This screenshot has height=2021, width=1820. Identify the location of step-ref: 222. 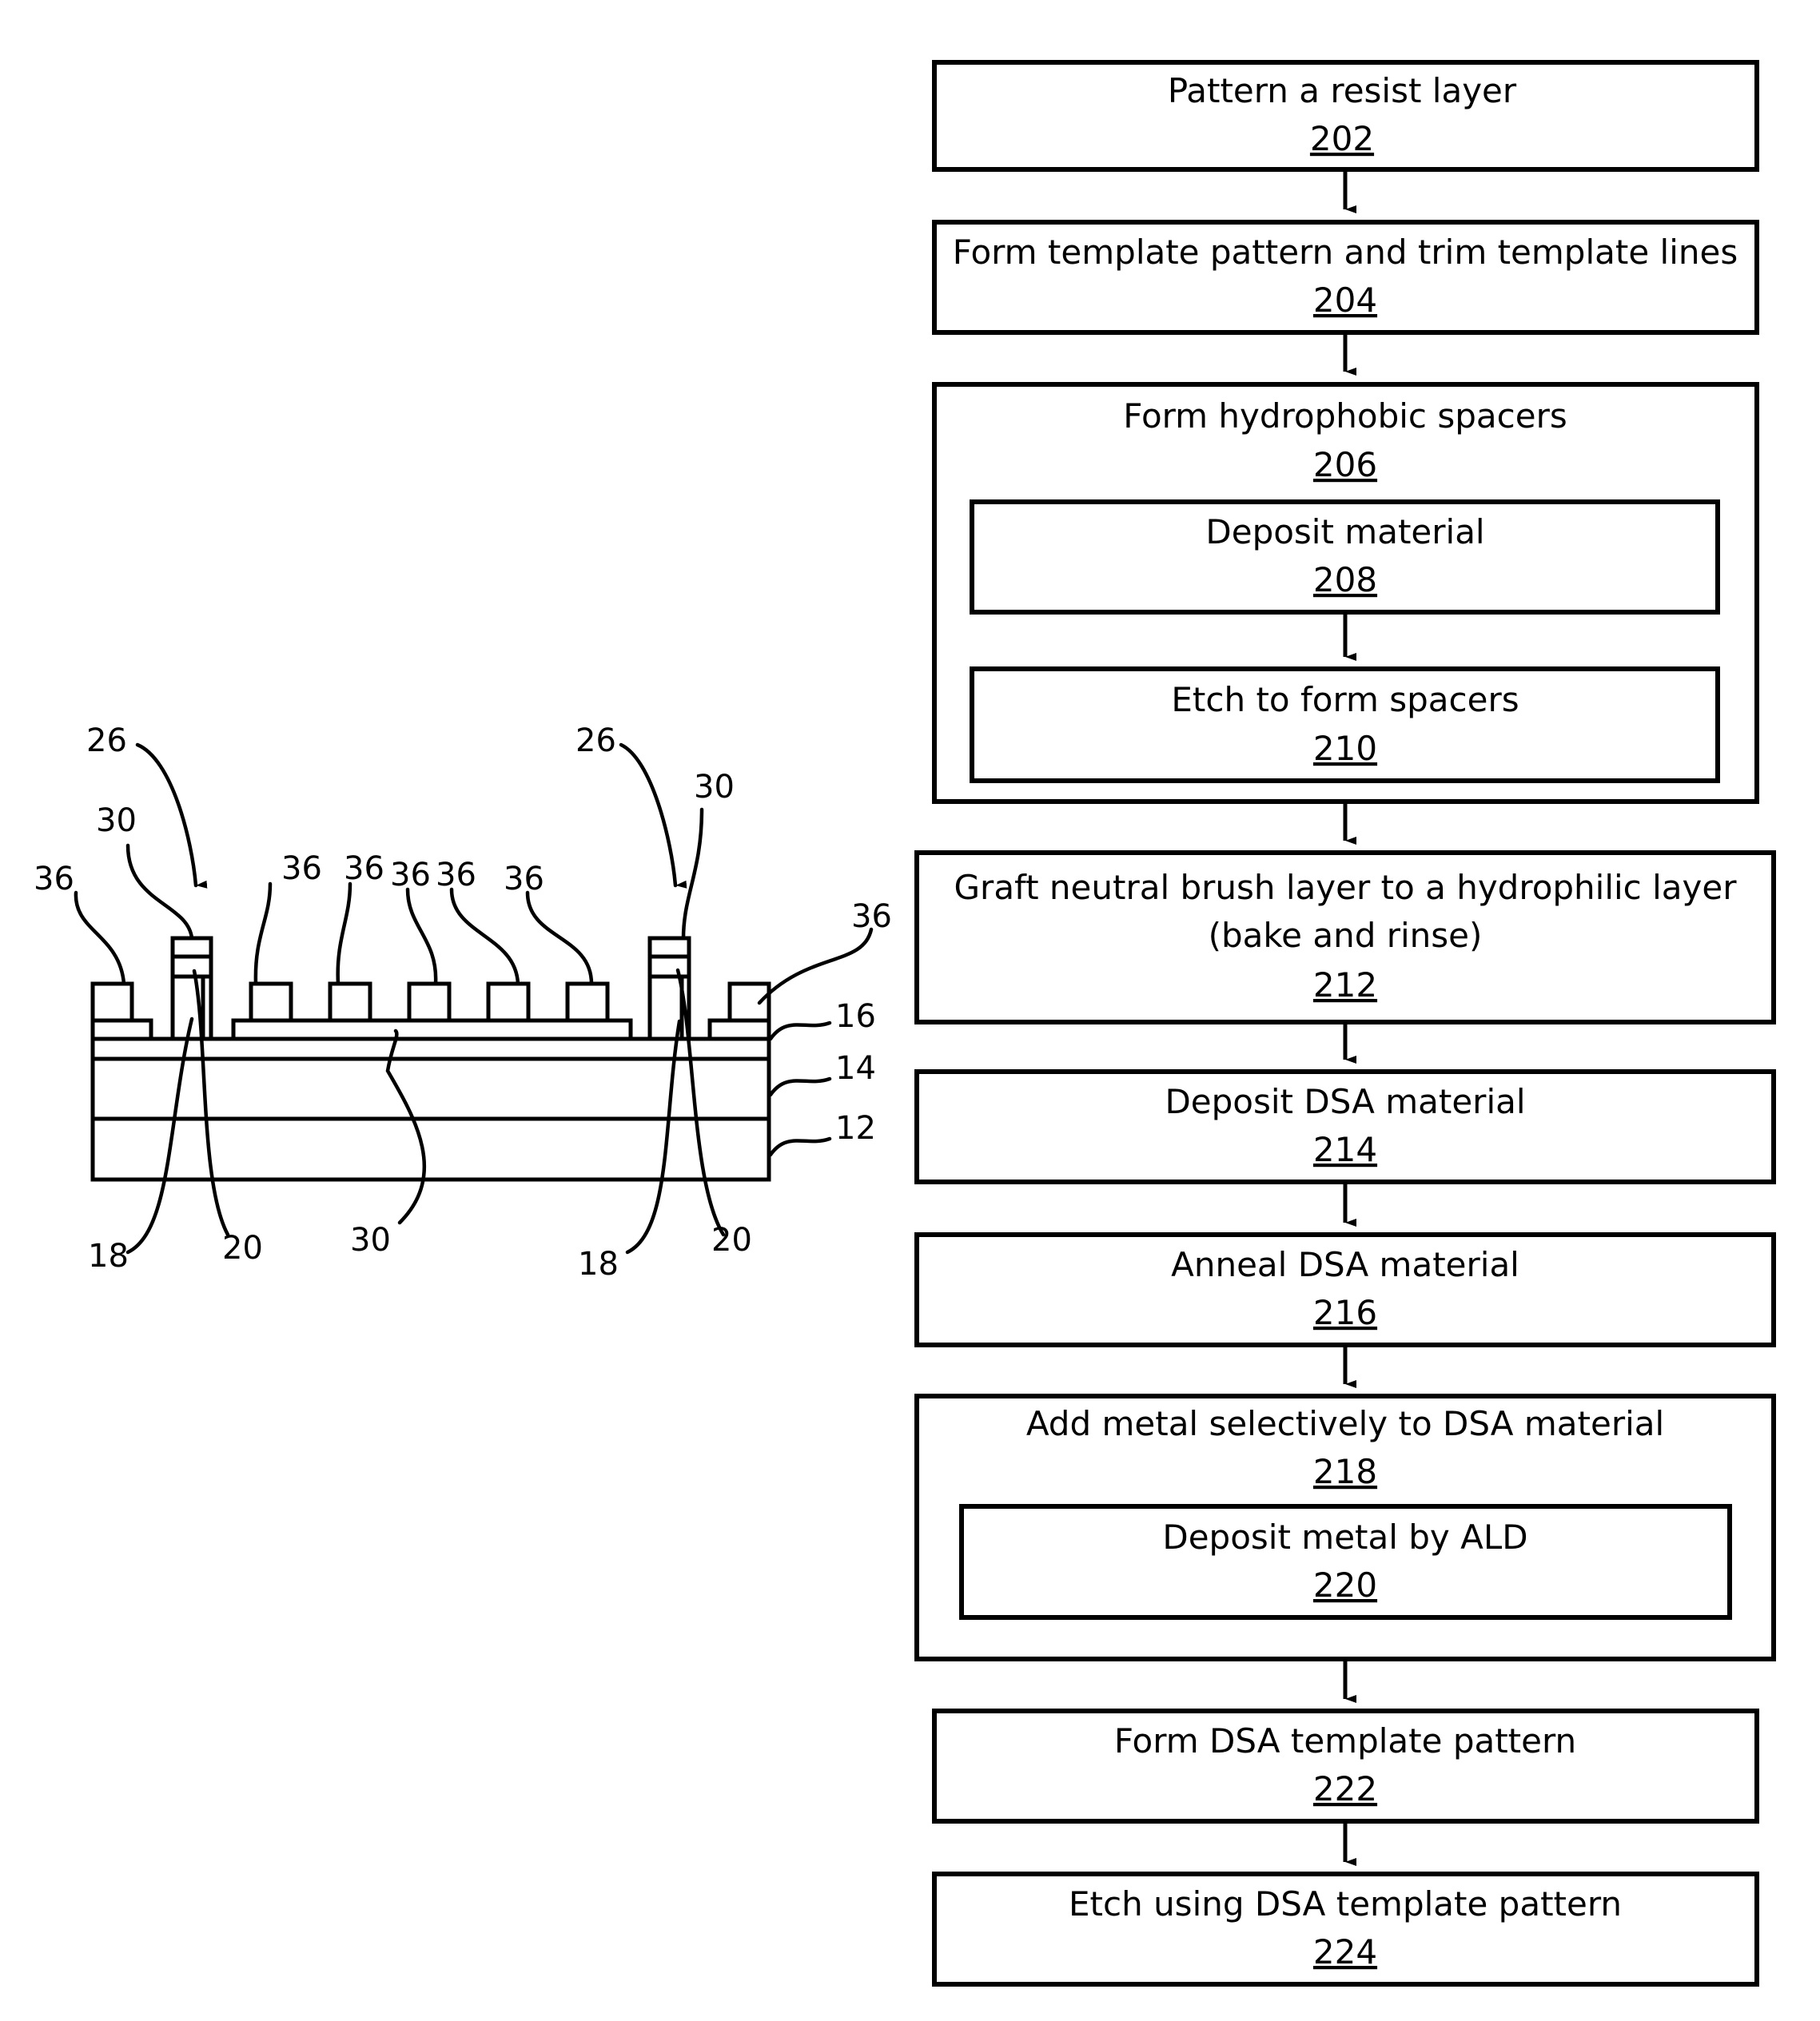
(1345, 1788).